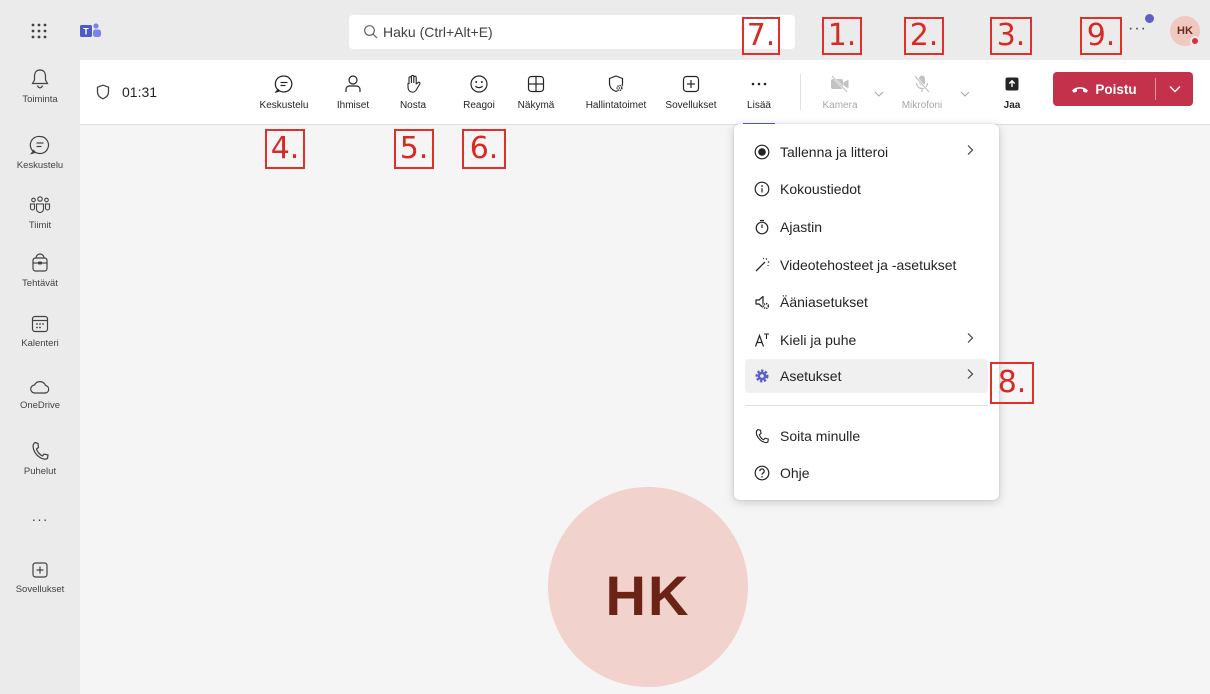  I want to click on annotation-leave: 9., so click(1101, 36).